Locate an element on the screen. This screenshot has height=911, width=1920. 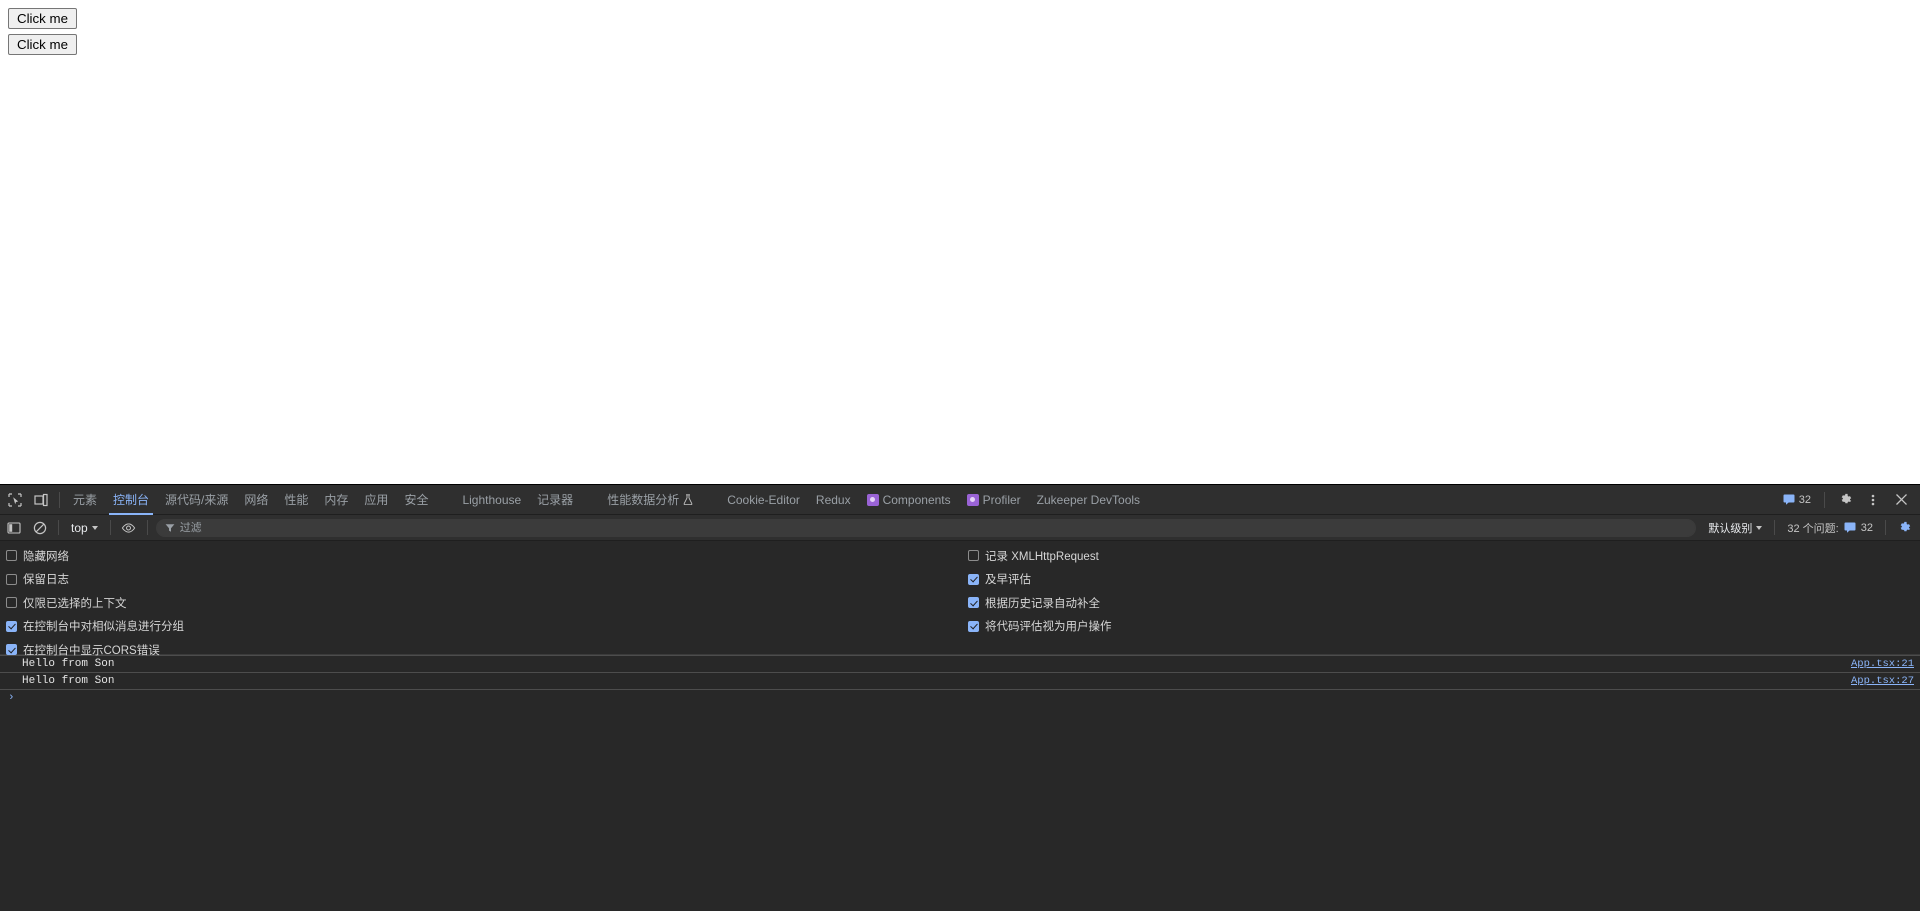
message-icon is located at coordinates (1789, 499).